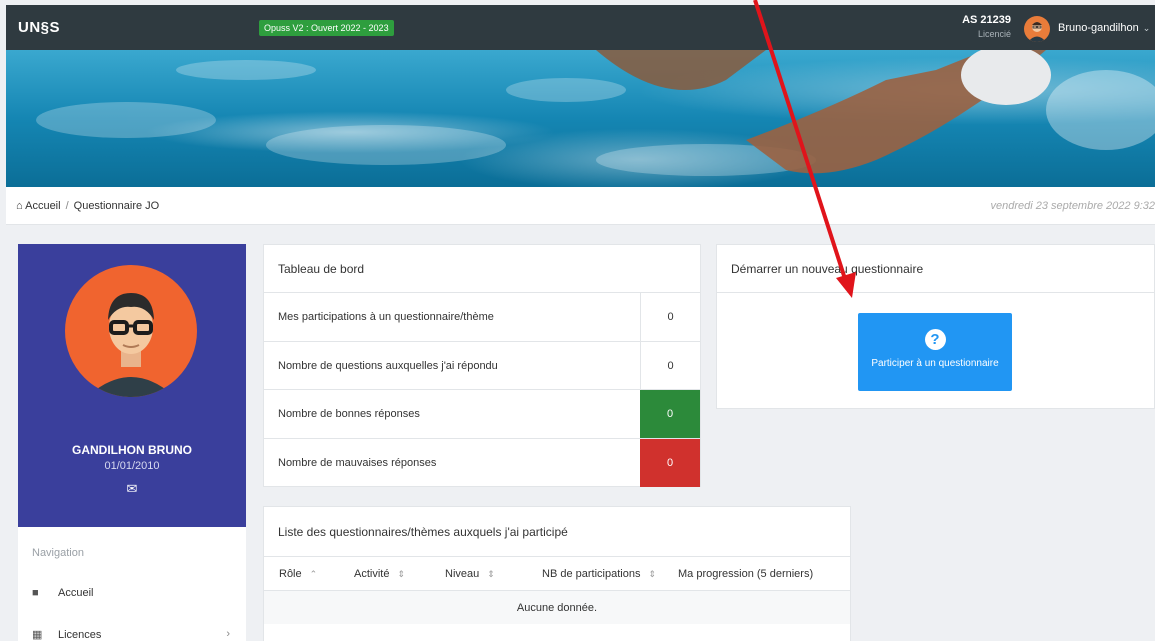 This screenshot has width=1155, height=641. What do you see at coordinates (557, 607) in the screenshot?
I see `empty-table-message: Aucune donnée.` at bounding box center [557, 607].